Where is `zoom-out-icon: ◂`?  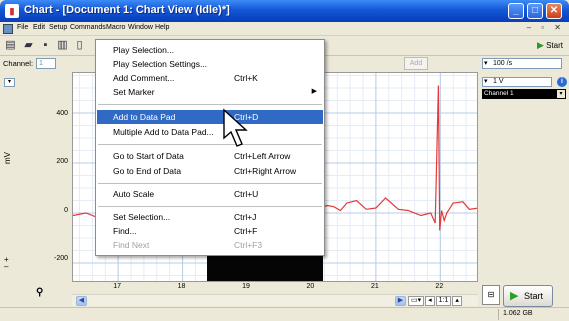
zoom-out-icon: ◂ is located at coordinates (430, 301).